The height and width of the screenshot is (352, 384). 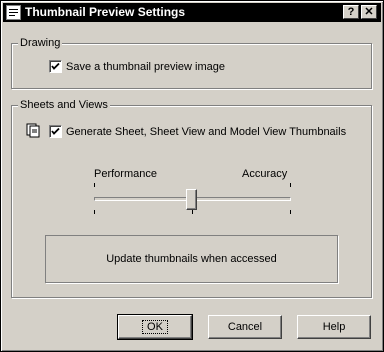 I want to click on sheet-set-icon, so click(x=33, y=130).